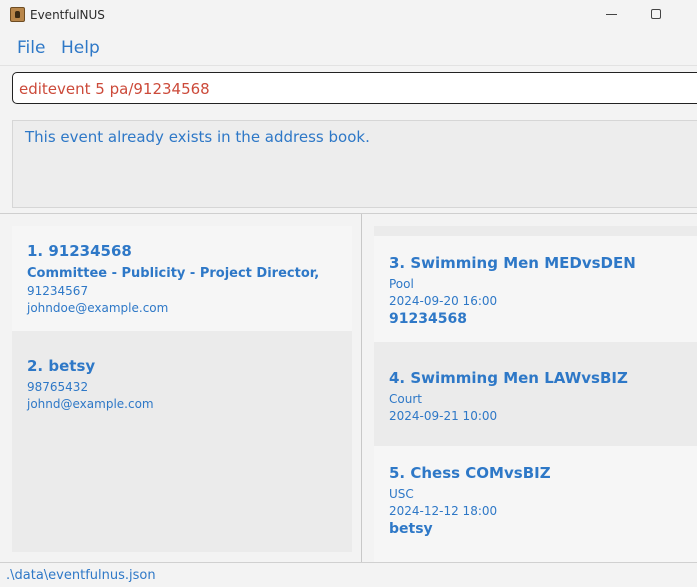 This screenshot has height=587, width=697. I want to click on event-datetime: 2024-12-12 18:00, so click(443, 511).